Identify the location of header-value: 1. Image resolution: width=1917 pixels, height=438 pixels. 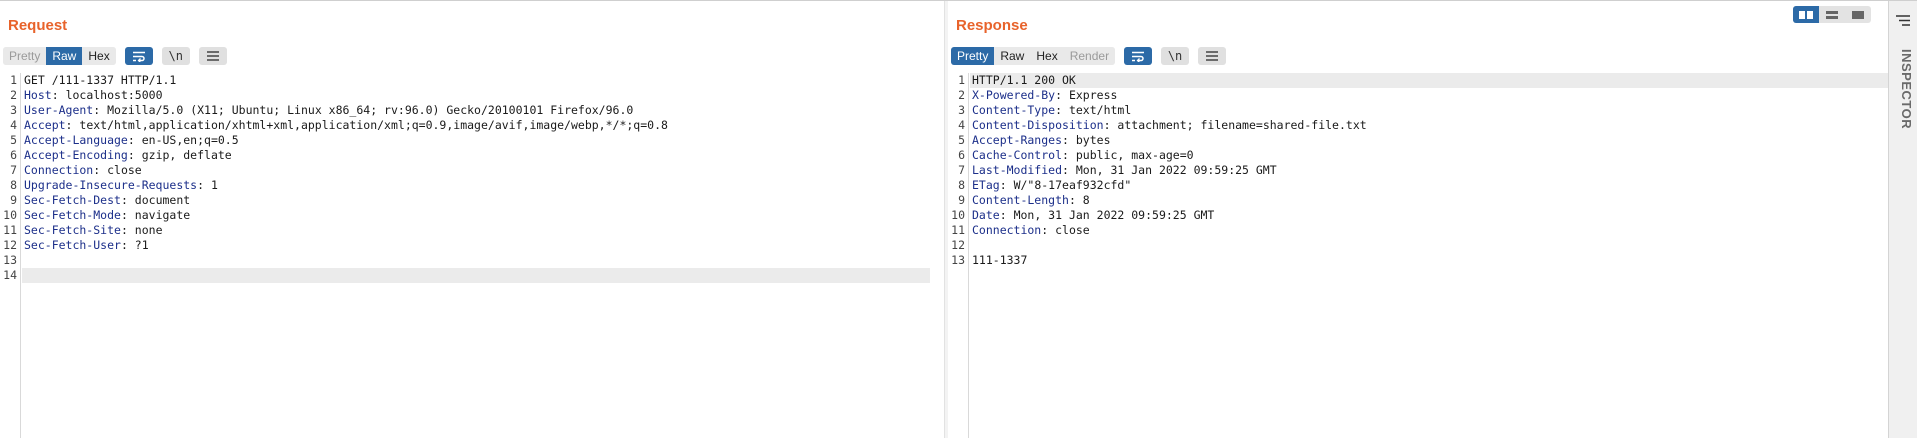
(214, 185).